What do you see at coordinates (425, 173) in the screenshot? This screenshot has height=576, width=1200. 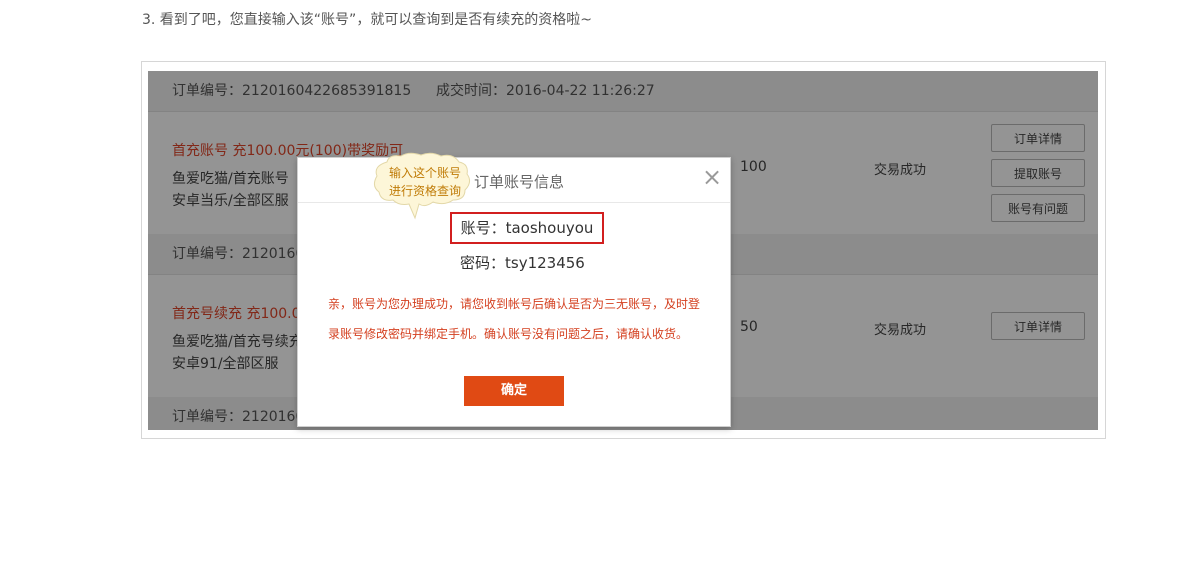 I see `hint-text: 输入这个账号` at bounding box center [425, 173].